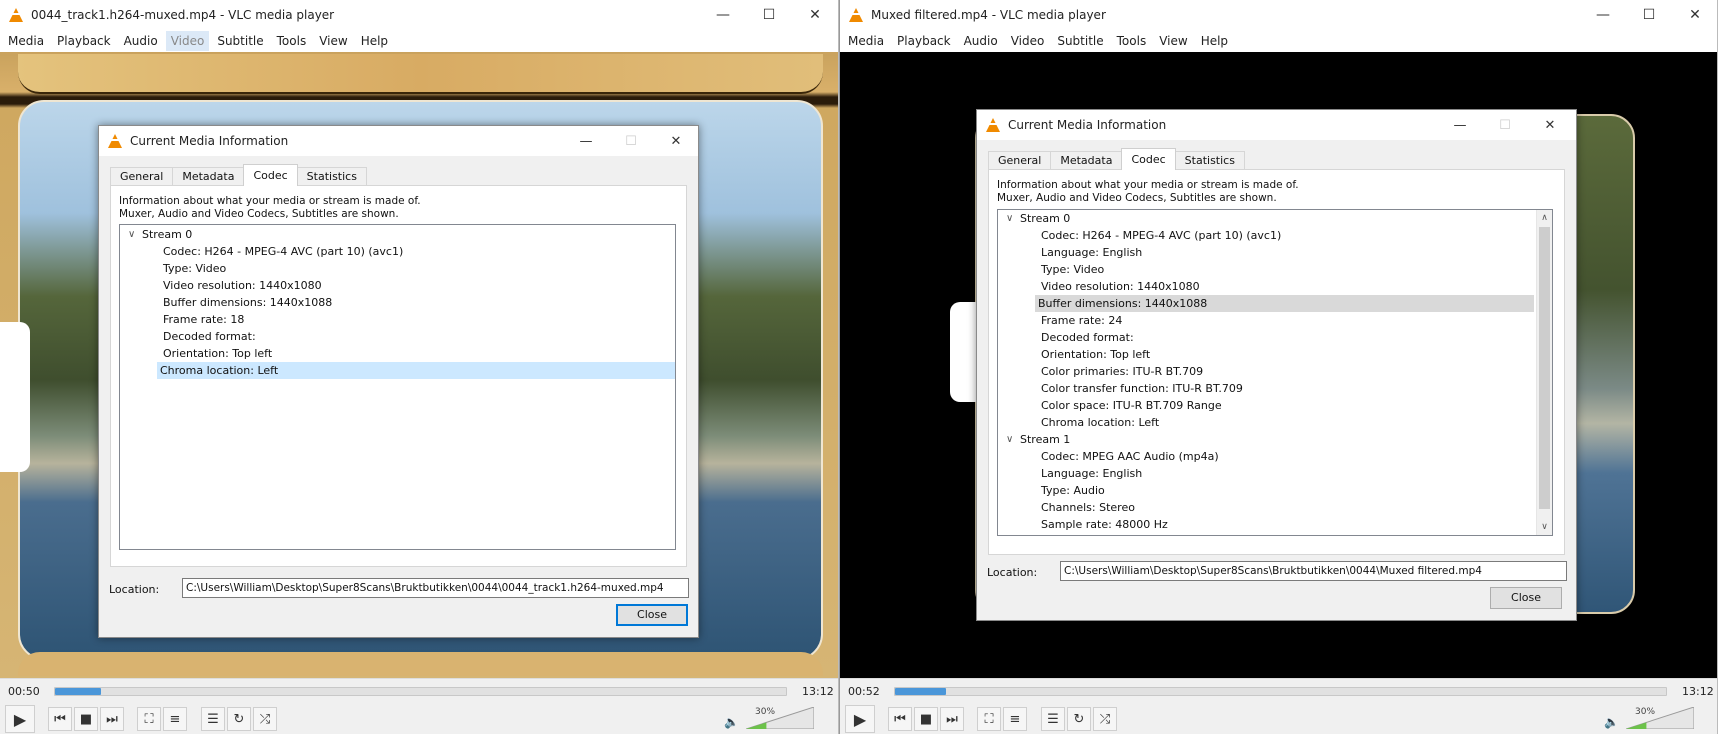  Describe the element at coordinates (1275, 490) in the screenshot. I see `tree-item: Type: Audio` at that location.